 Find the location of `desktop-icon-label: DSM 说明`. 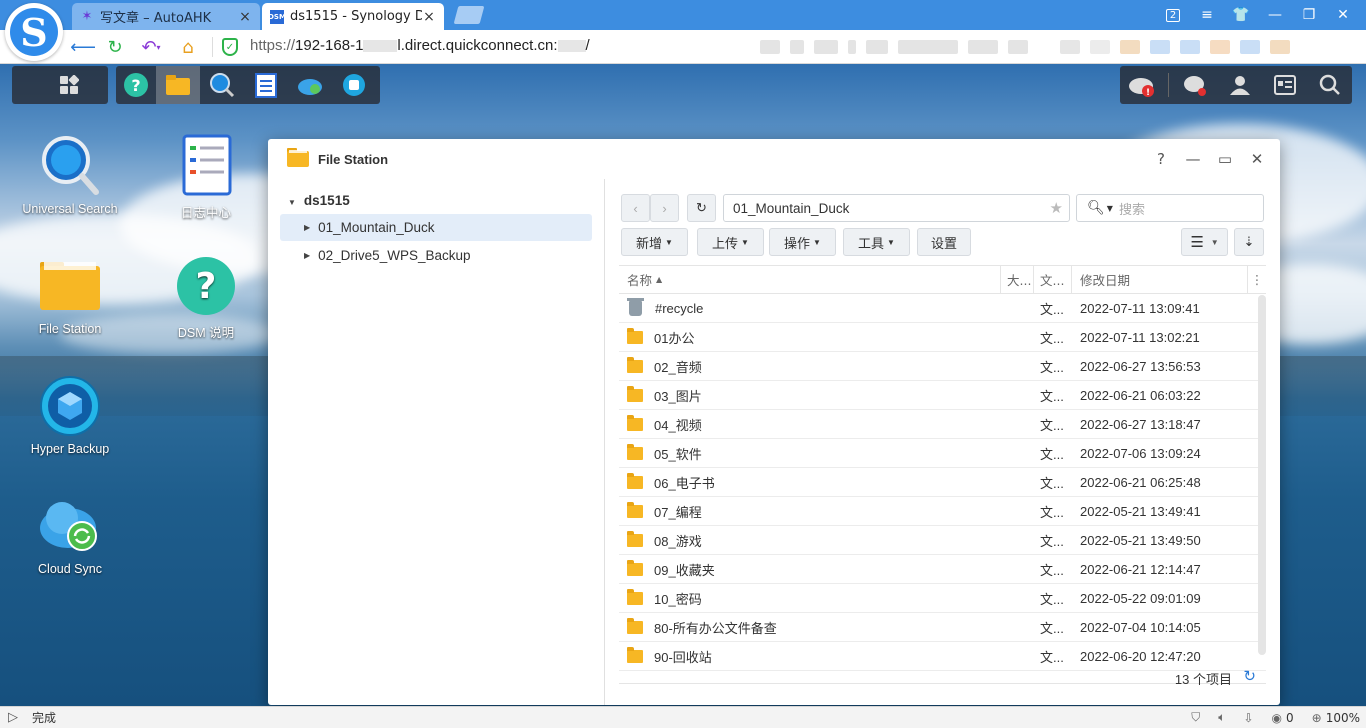

desktop-icon-label: DSM 说明 is located at coordinates (206, 333).